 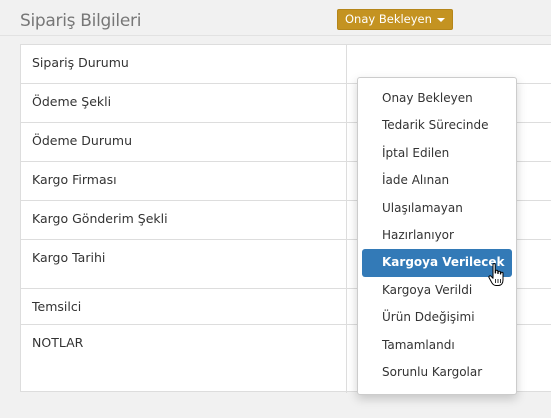 I want to click on row-label-payment-method: Ödeme Şekli, so click(x=184, y=103).